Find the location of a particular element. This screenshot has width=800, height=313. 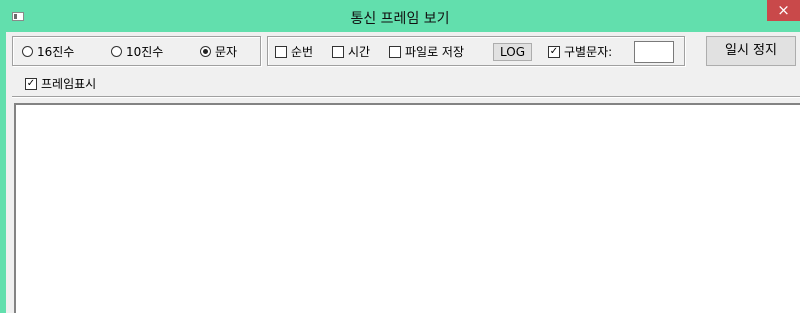

sequence-checkbox: 순번 is located at coordinates (294, 51).